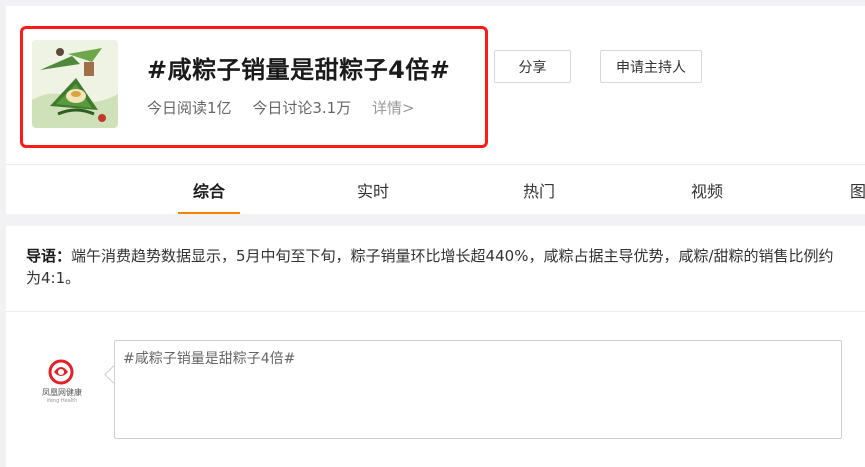 The height and width of the screenshot is (467, 865). Describe the element at coordinates (62, 401) in the screenshot. I see `avatar-brand-subtext: ifeng Health` at that location.